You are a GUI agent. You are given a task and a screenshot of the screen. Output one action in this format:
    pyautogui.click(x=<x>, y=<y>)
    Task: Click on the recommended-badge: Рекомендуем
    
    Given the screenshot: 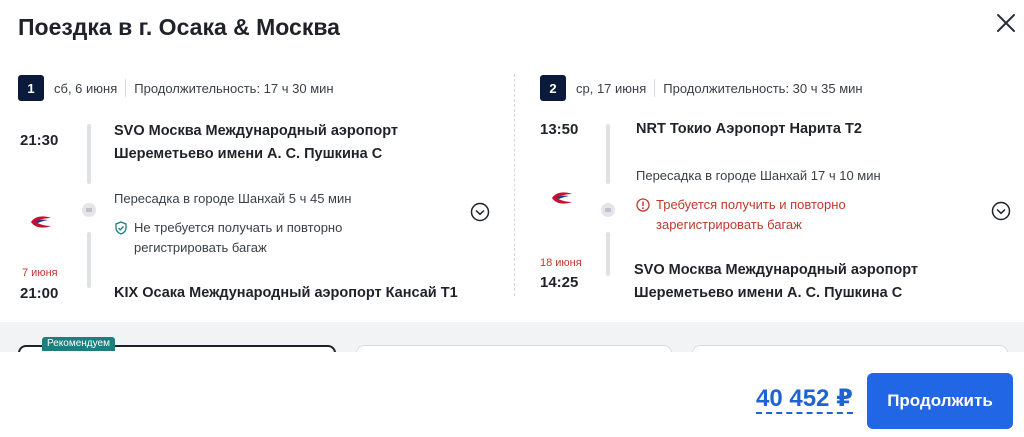 What is the action you would take?
    pyautogui.click(x=78, y=344)
    